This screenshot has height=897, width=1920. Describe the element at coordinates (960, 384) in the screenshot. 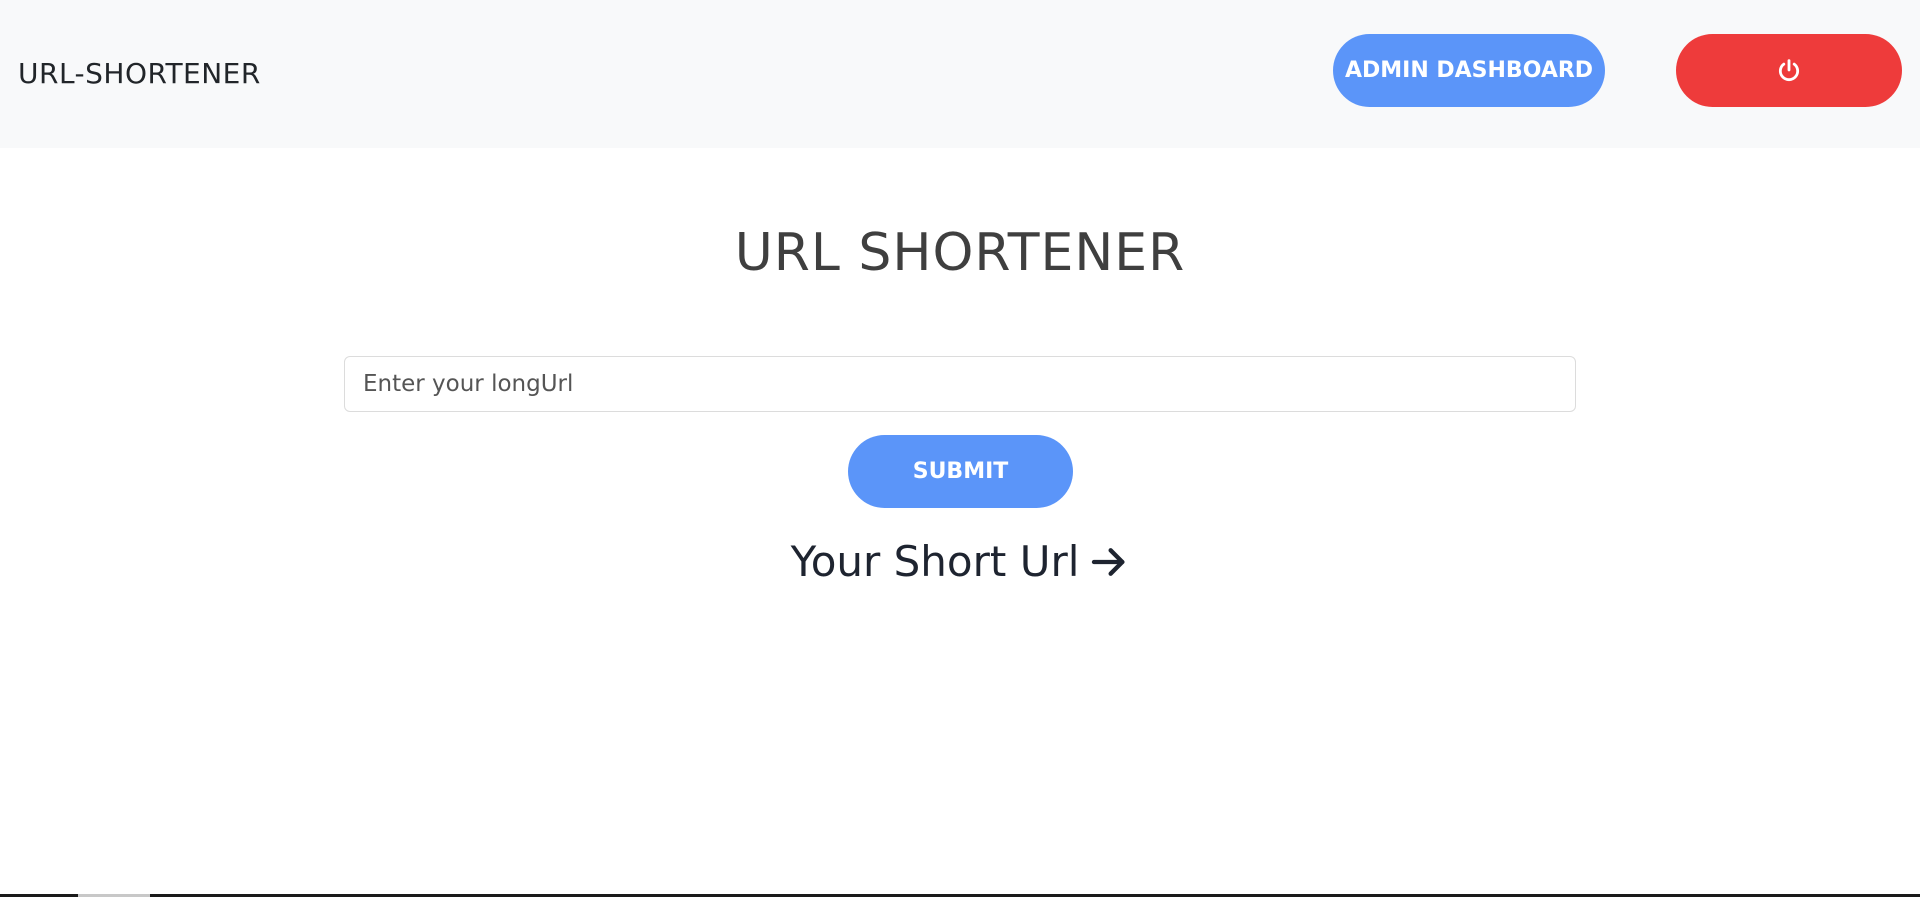

I see `long-url-input` at that location.